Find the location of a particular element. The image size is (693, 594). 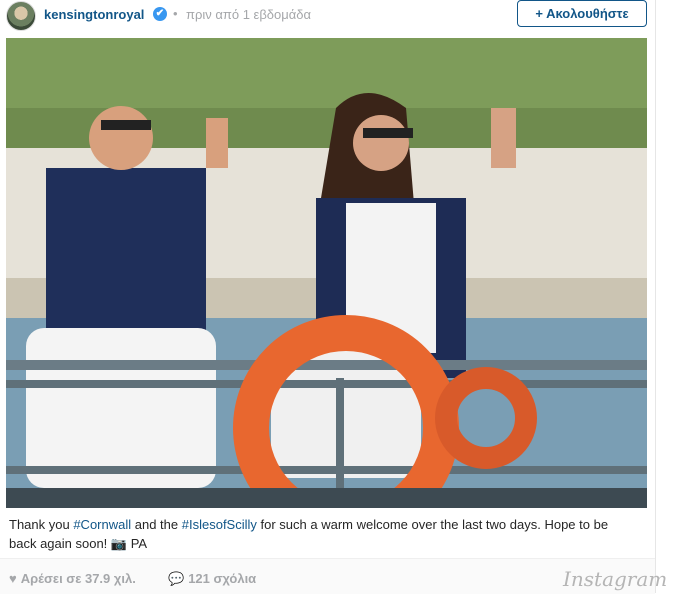

hashtag-cornwall-link: #Cornwall is located at coordinates (102, 524).